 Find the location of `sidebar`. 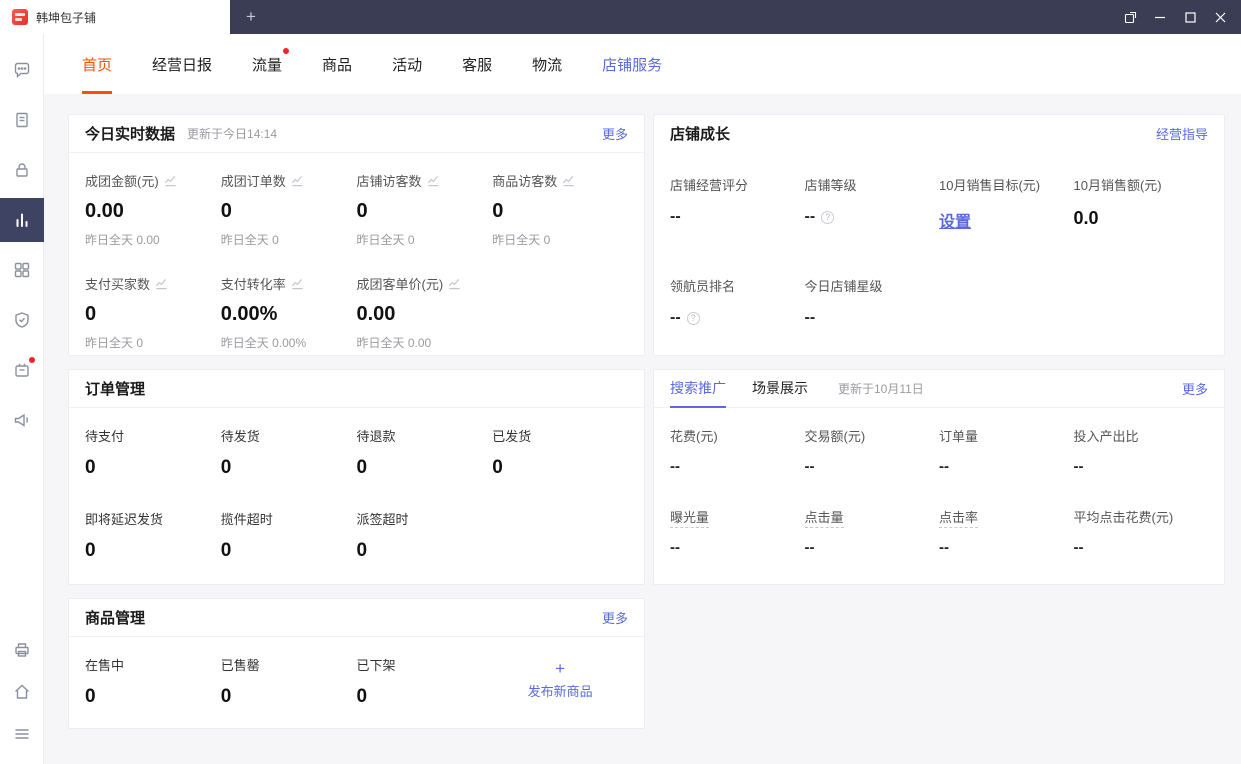

sidebar is located at coordinates (22, 399).